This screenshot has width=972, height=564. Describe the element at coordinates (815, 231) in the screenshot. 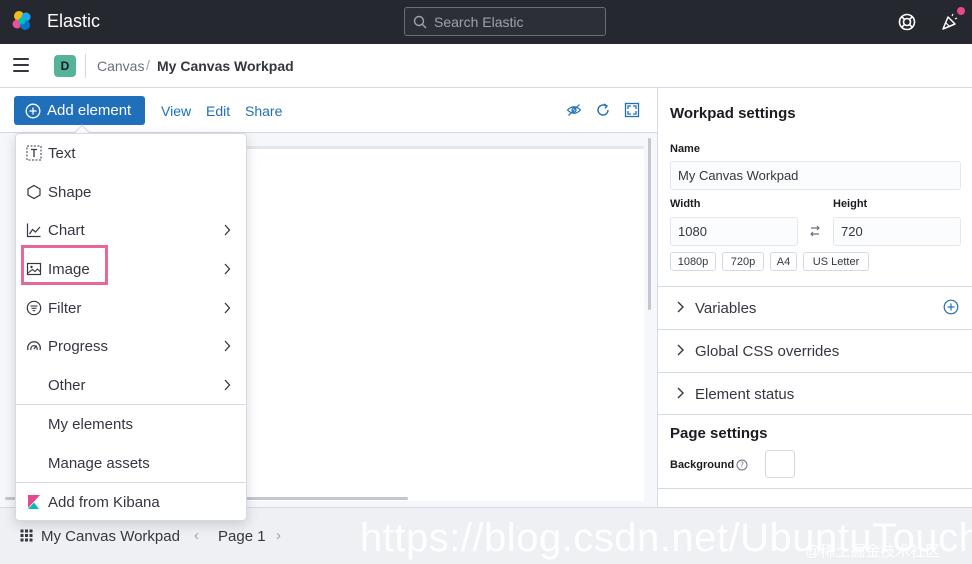

I see `swap-dimensions-icon` at that location.